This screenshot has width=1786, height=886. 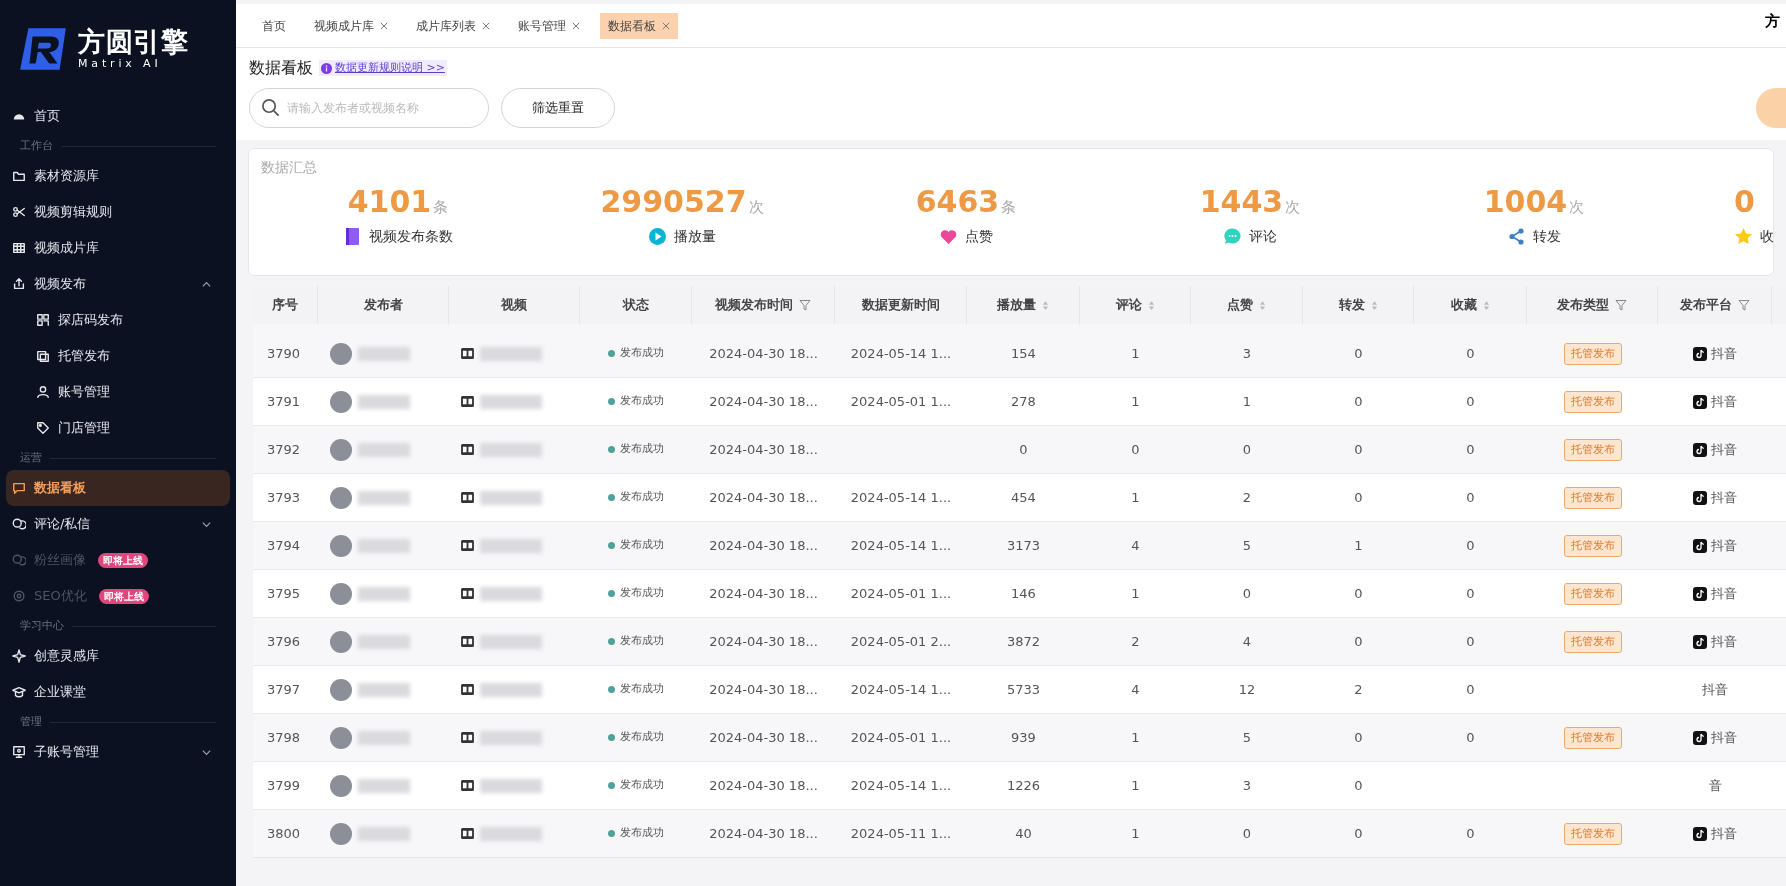 What do you see at coordinates (467, 689) in the screenshot?
I see `film-icon` at bounding box center [467, 689].